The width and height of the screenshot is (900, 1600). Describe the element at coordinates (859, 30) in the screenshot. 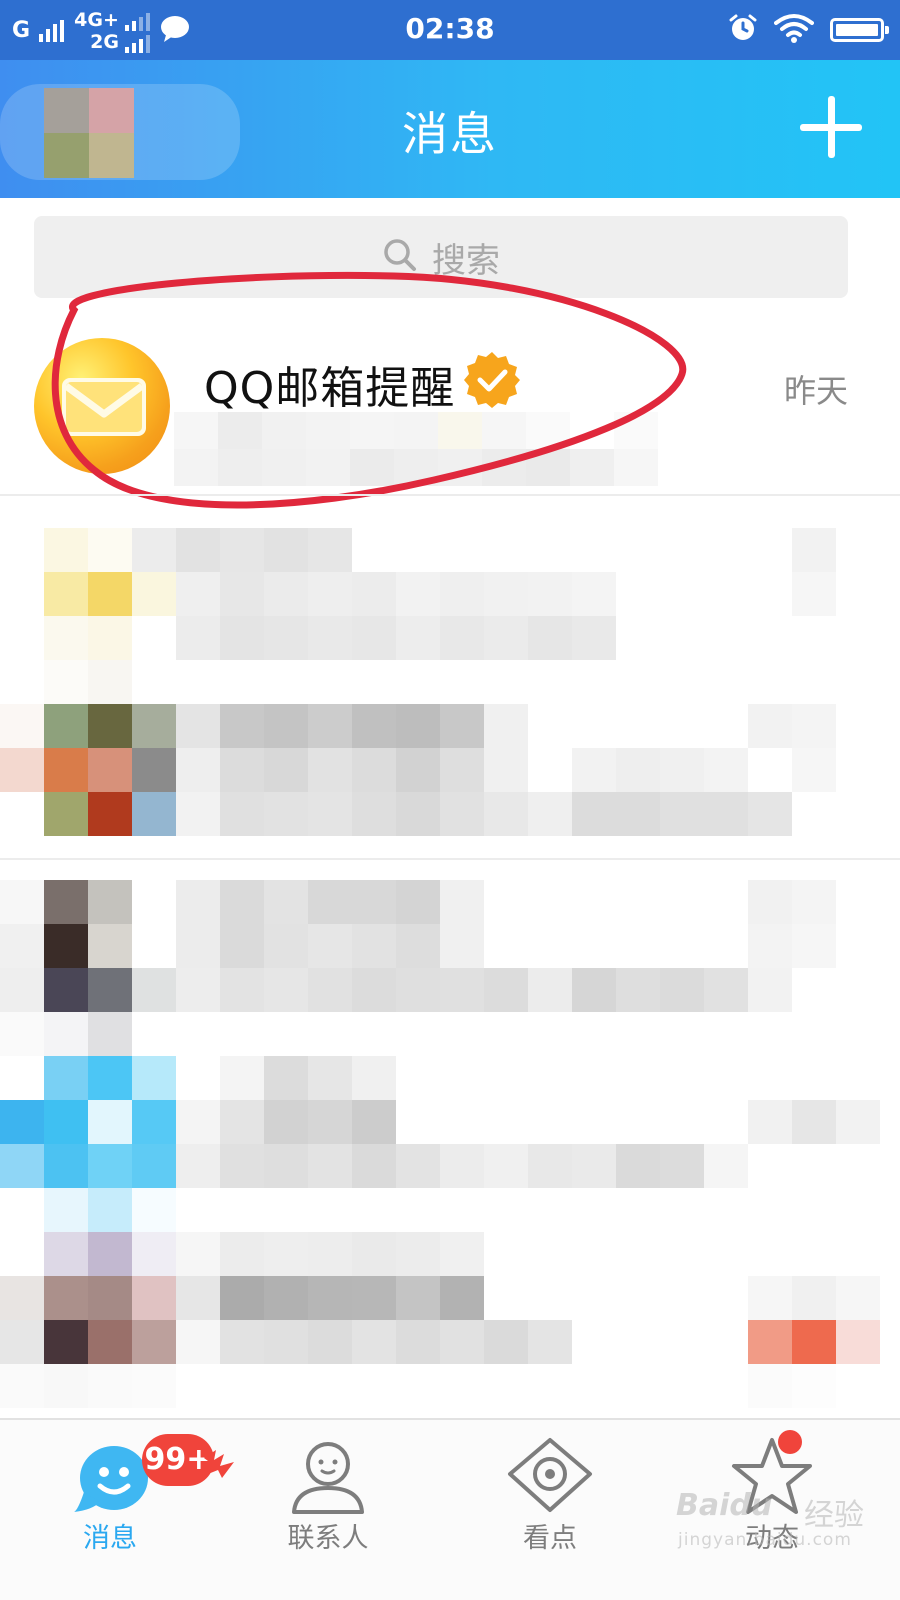

I see `battery-icon` at that location.